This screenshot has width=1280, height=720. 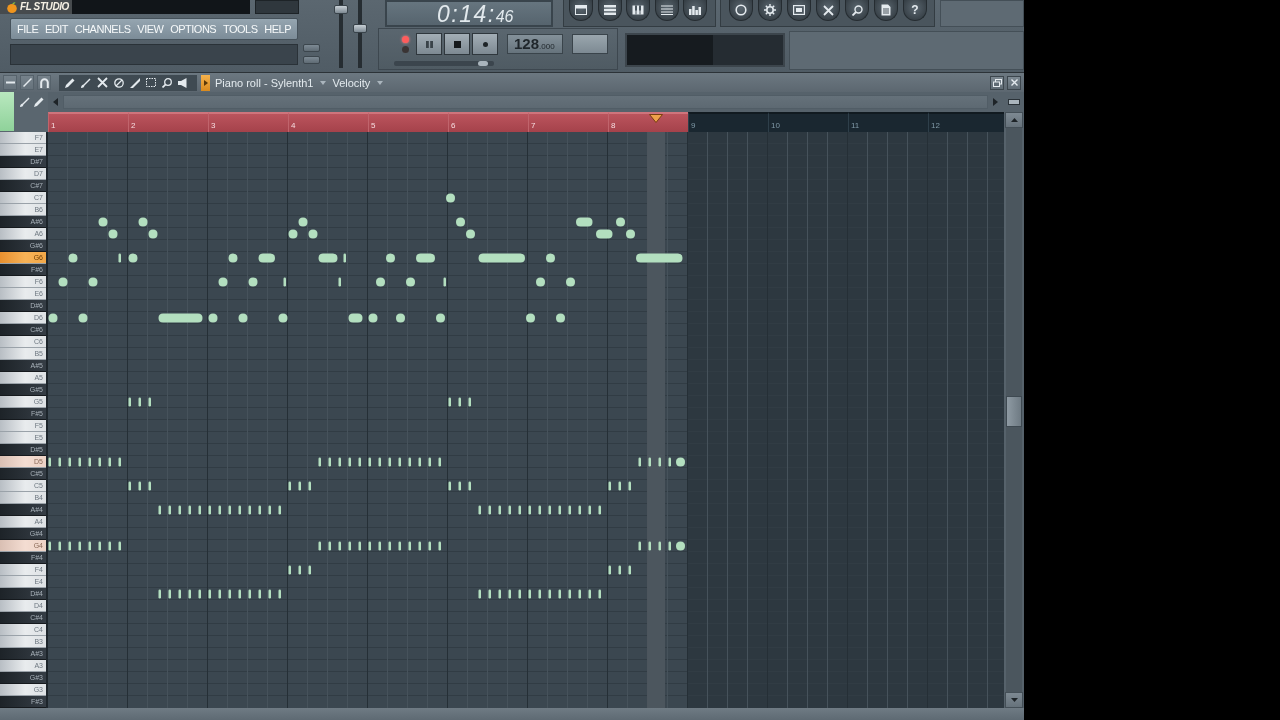 I want to click on close-button, so click(x=1014, y=82).